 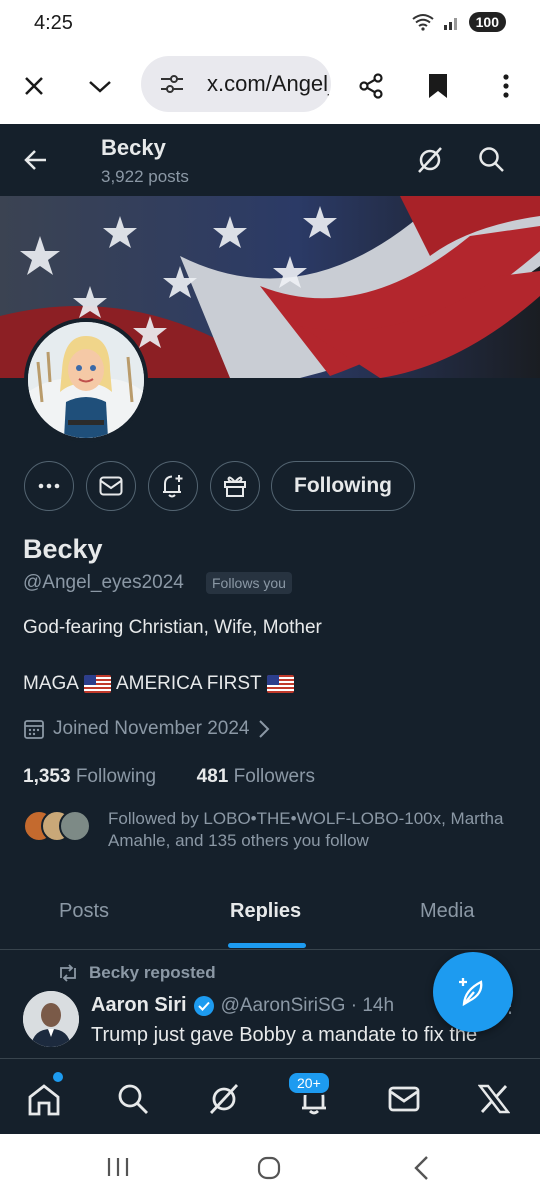 I want to click on message-button, so click(x=111, y=486).